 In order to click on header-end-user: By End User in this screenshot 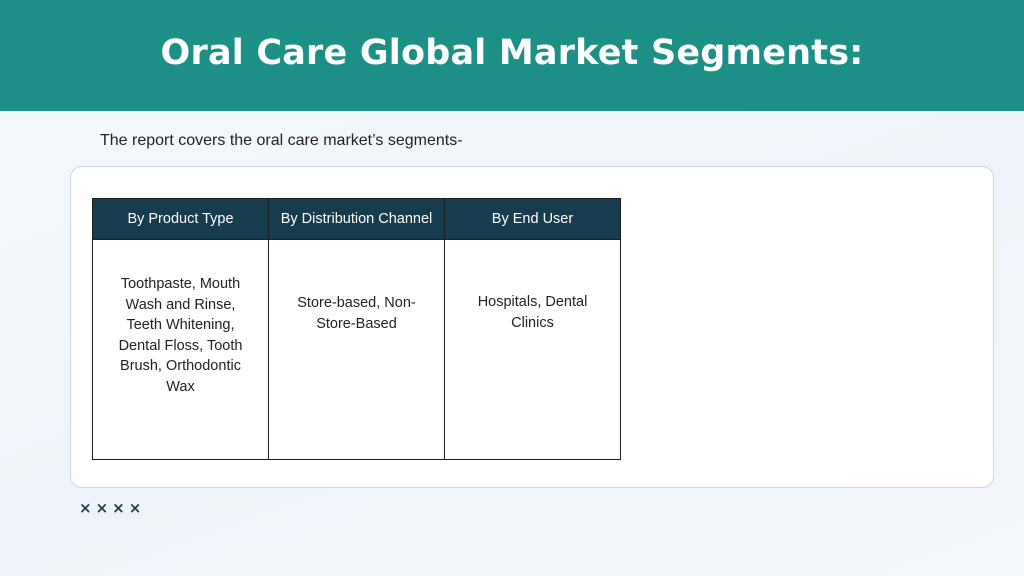, I will do `click(532, 219)`.